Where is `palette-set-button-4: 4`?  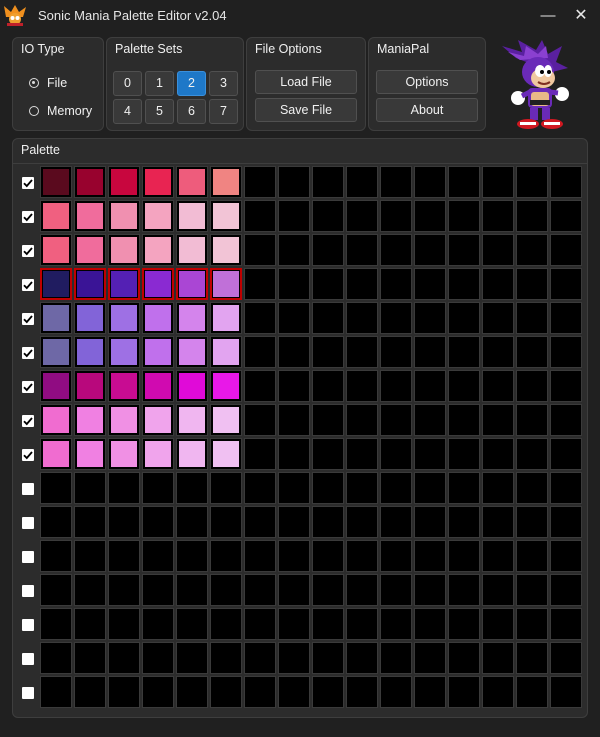 palette-set-button-4: 4 is located at coordinates (127, 111).